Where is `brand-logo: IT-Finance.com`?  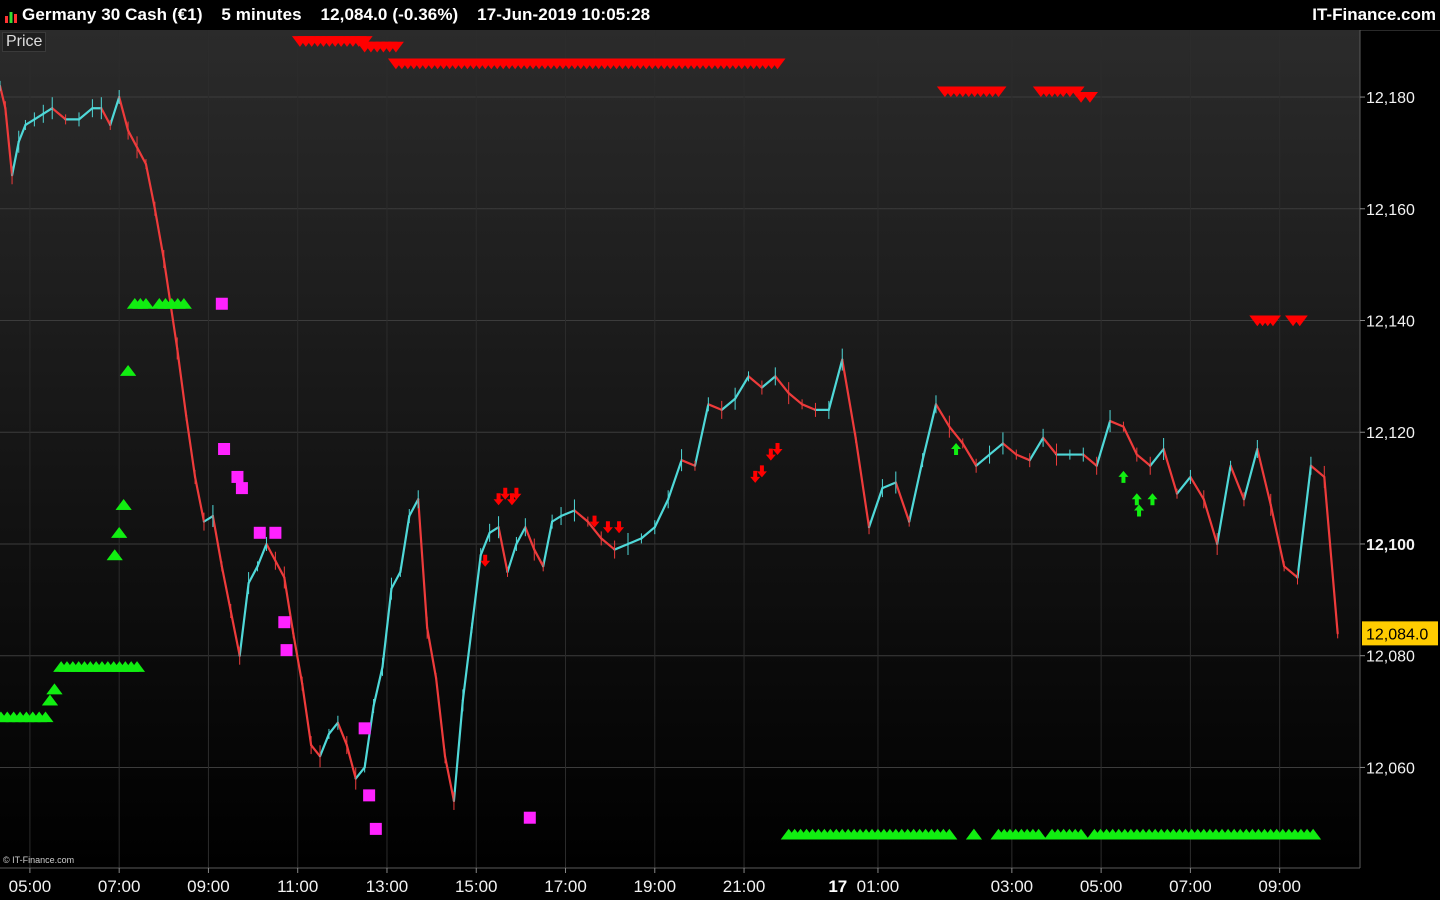 brand-logo: IT-Finance.com is located at coordinates (1374, 14).